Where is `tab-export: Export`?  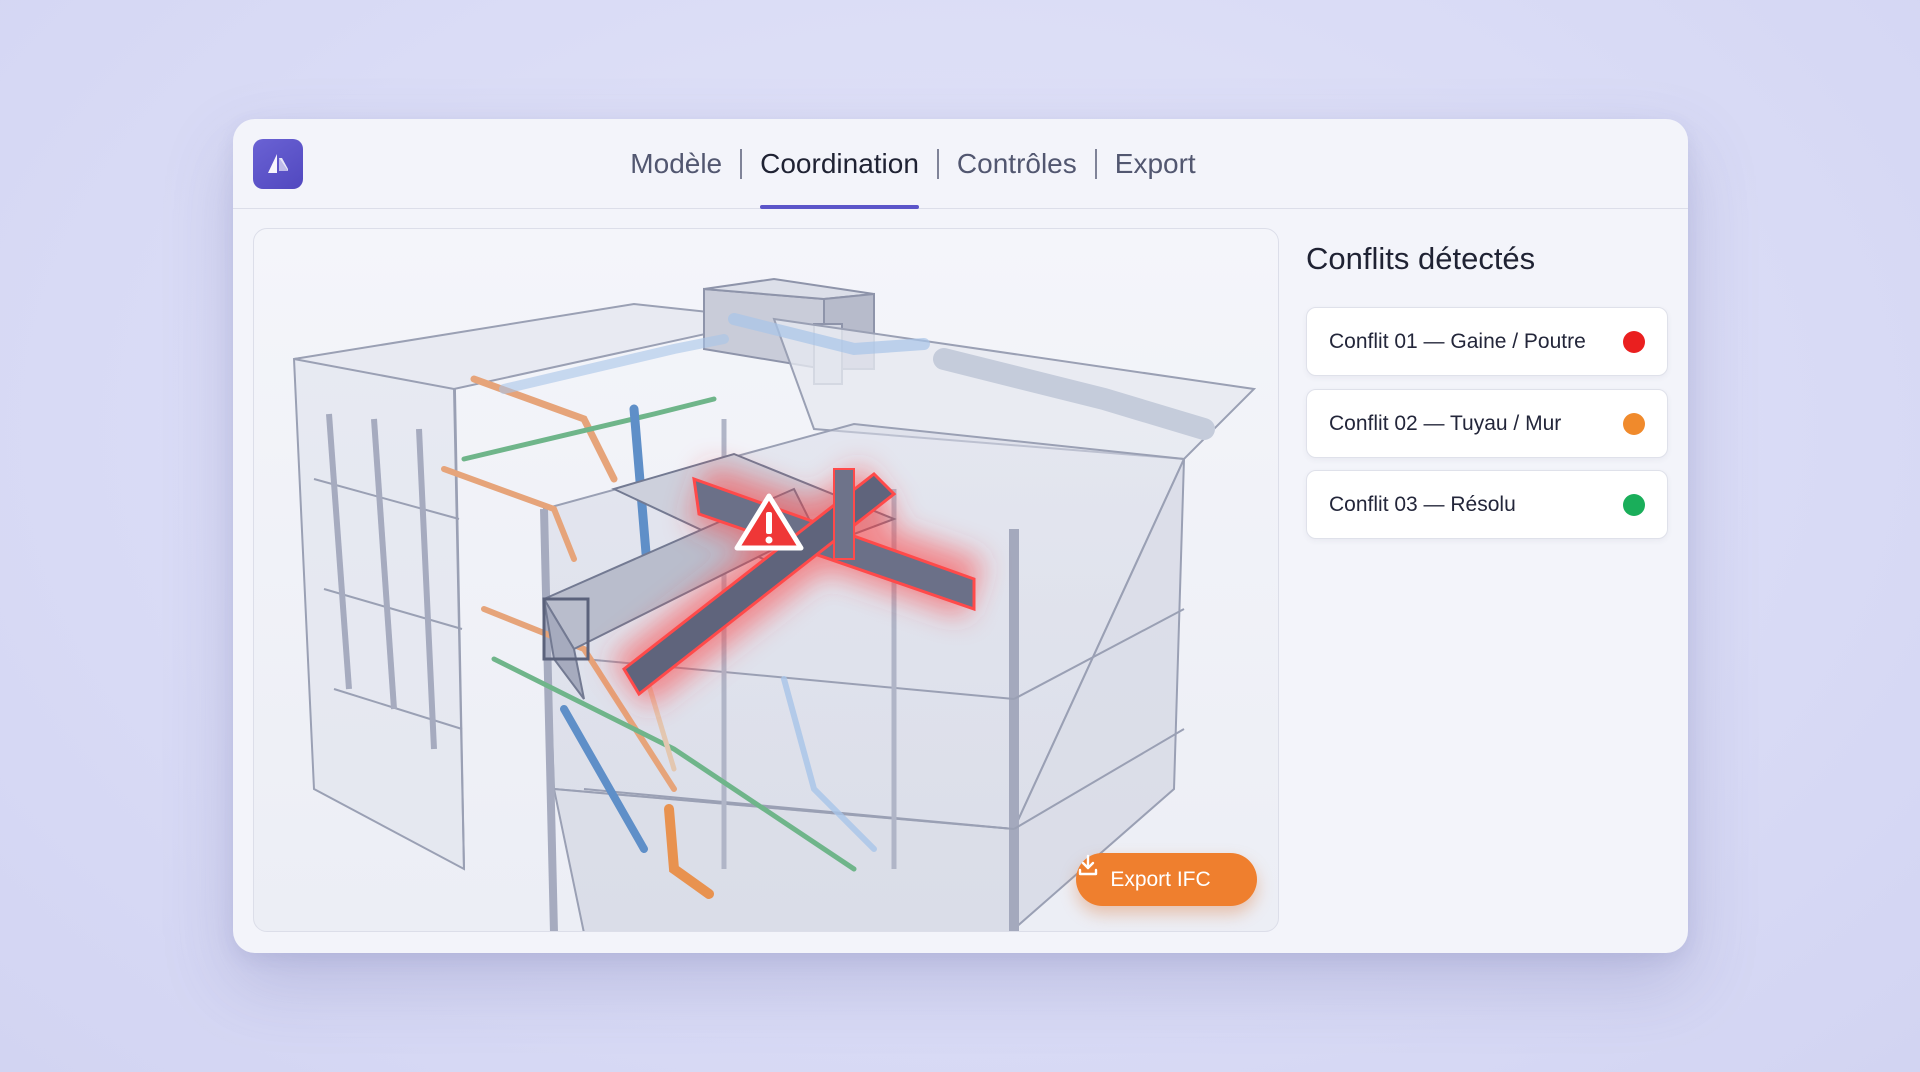 tab-export: Export is located at coordinates (1155, 164).